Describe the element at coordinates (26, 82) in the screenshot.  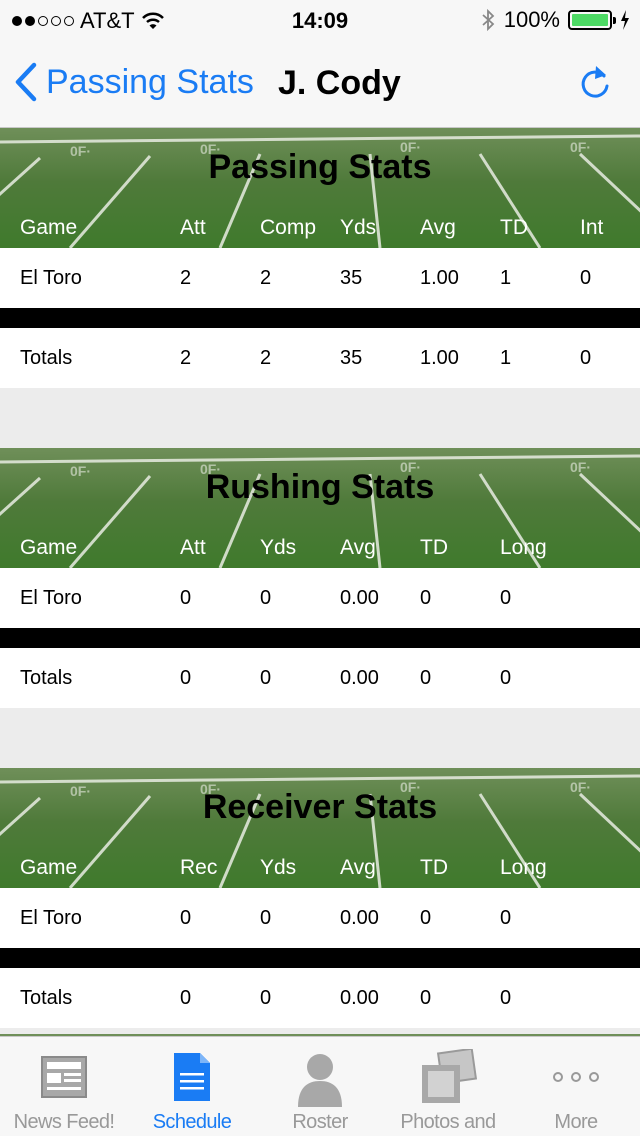
I see `chevron-left-icon` at that location.